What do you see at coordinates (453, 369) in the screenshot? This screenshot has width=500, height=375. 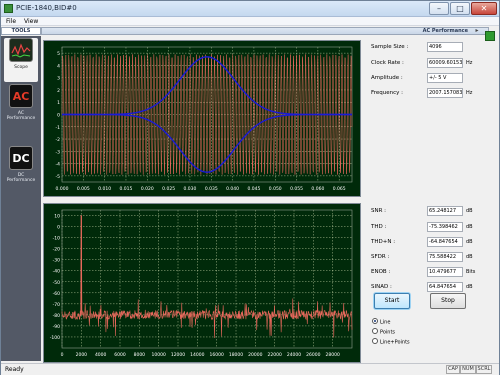 I see `caps-lock-indicator: CAP` at bounding box center [453, 369].